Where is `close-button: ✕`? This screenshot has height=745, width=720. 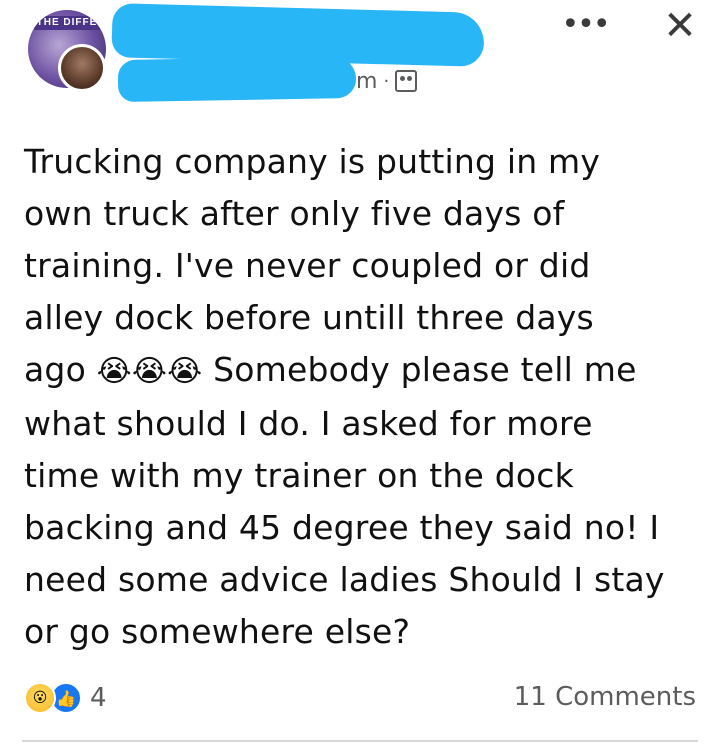
close-button: ✕ is located at coordinates (680, 26).